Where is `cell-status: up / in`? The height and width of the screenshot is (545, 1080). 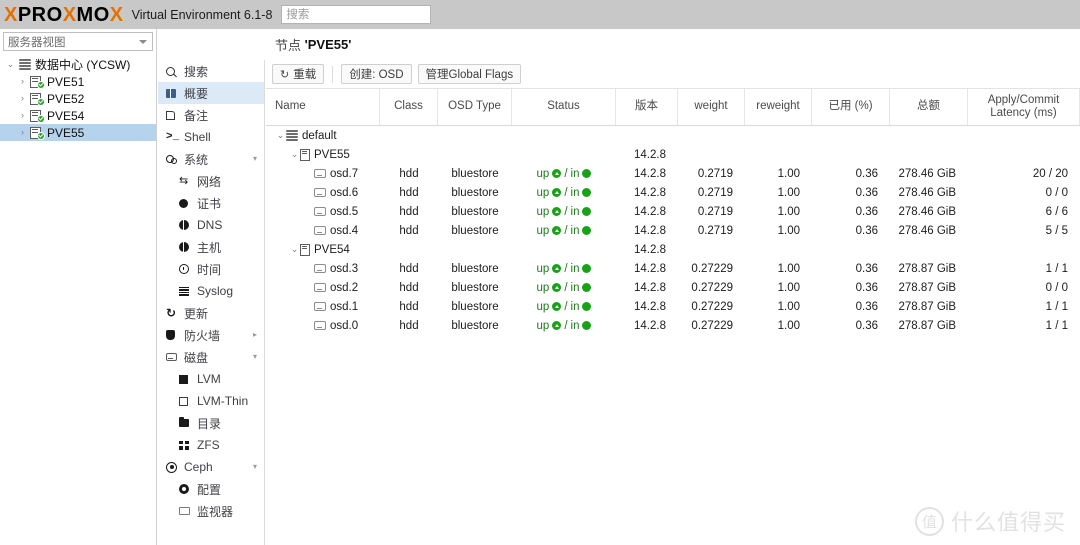
cell-status: up / in is located at coordinates (564, 230).